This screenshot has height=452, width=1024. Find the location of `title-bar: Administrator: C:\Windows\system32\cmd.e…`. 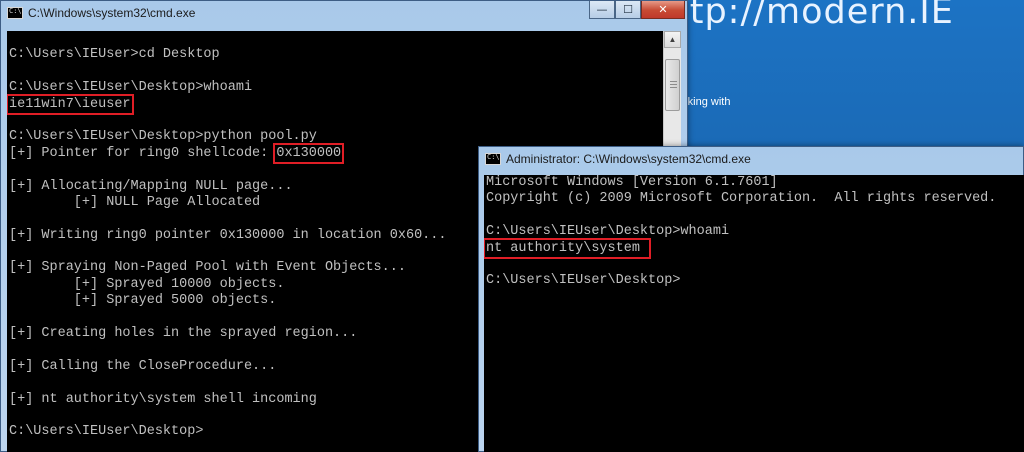

title-bar: Administrator: C:\Windows\system32\cmd.e… is located at coordinates (751, 159).